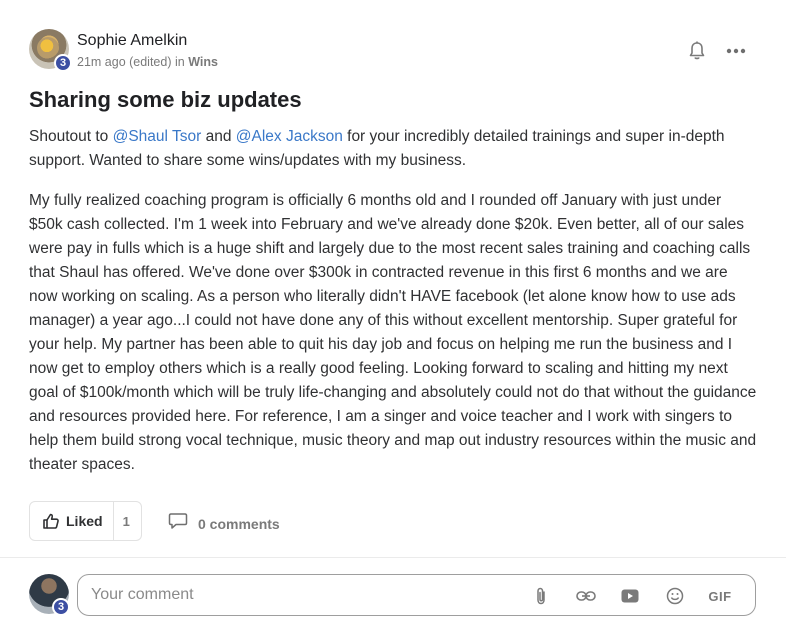  I want to click on post-time: 21m ago (edited) in, so click(133, 62).